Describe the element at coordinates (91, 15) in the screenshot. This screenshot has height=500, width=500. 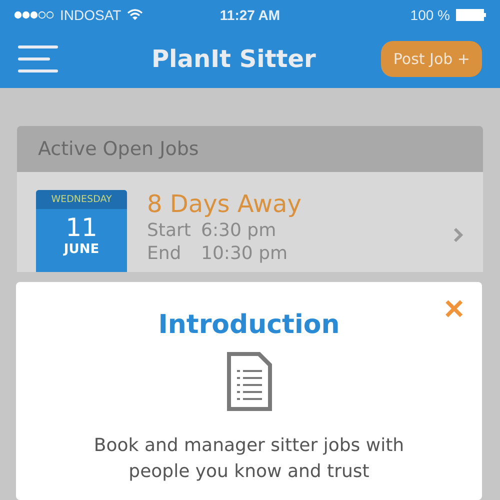
I see `carrier-name: INDOSAT` at that location.